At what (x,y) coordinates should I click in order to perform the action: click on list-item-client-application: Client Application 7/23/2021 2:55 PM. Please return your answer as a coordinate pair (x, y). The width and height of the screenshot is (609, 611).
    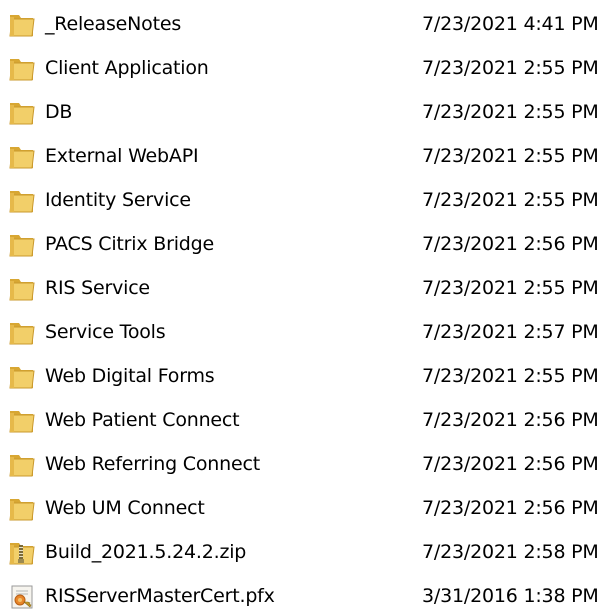
    Looking at the image, I should click on (304, 68).